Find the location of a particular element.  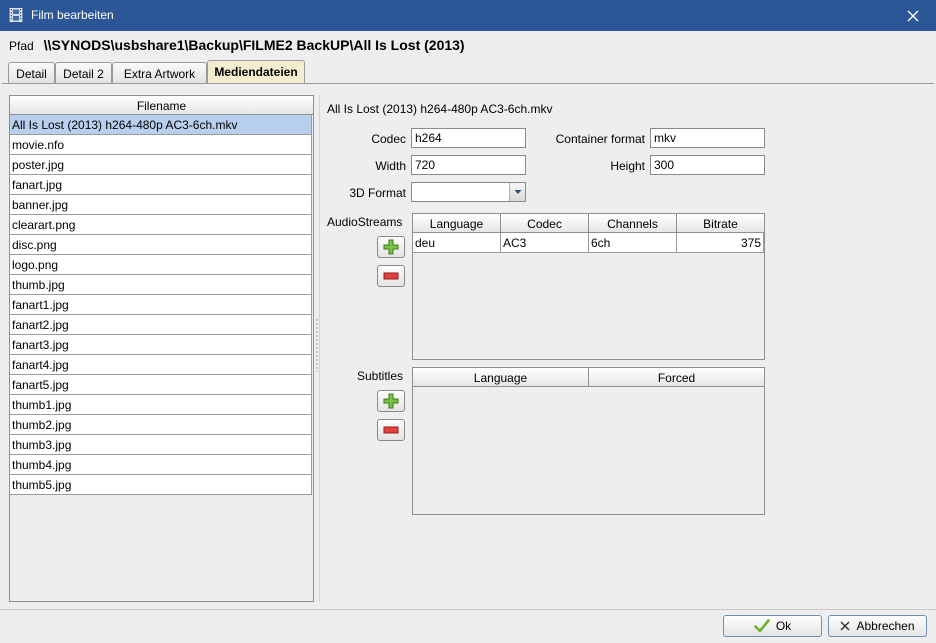

split-pane-handle is located at coordinates (317, 345).